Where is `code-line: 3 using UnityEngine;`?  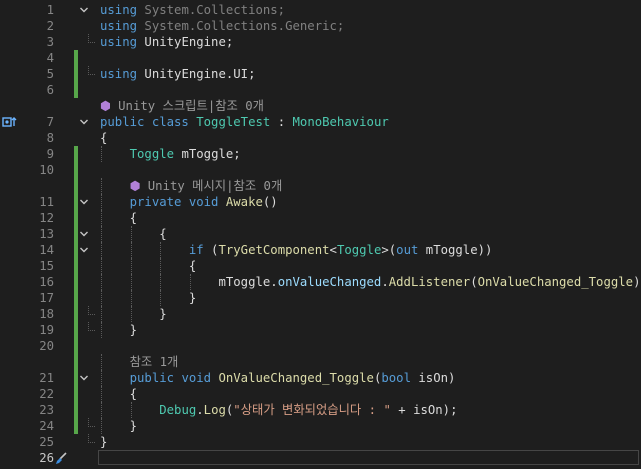 code-line: 3 using UnityEngine; is located at coordinates (320, 42).